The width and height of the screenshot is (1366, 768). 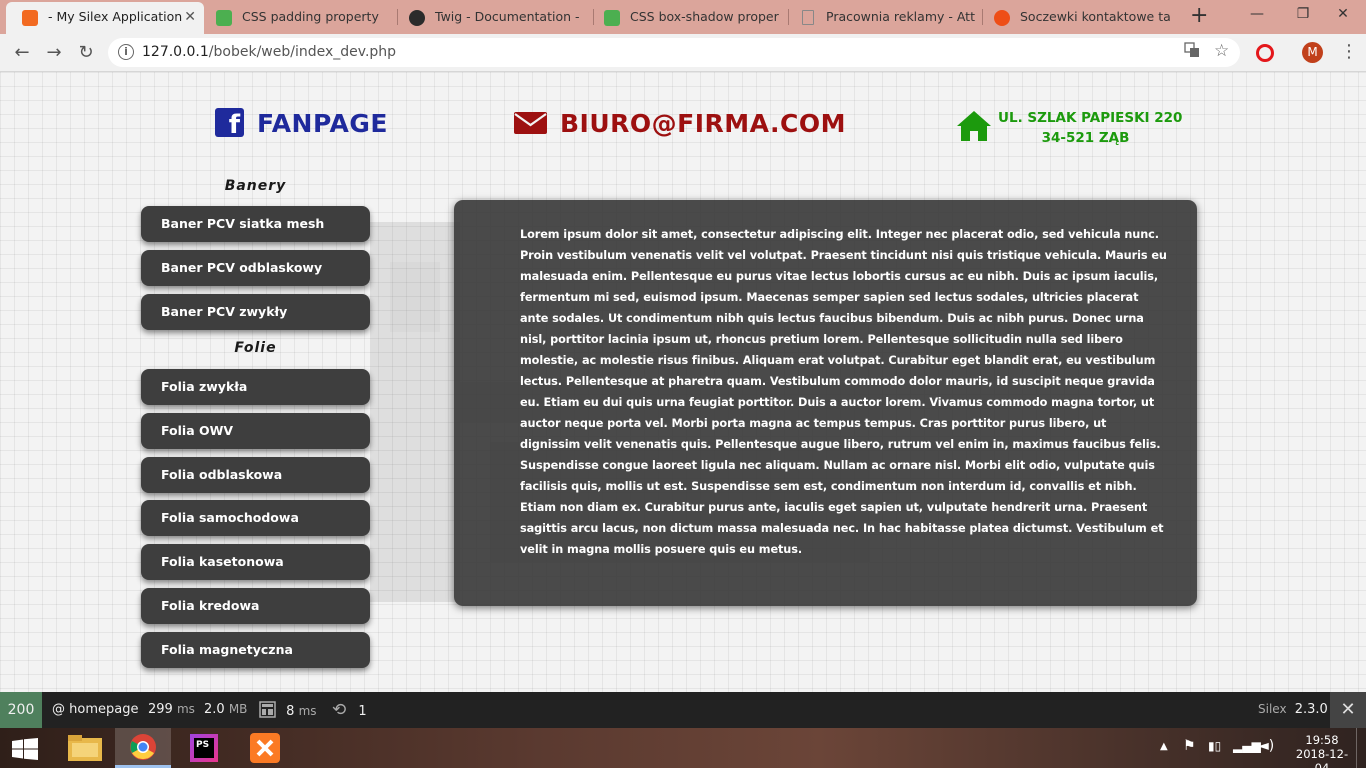 I want to click on request-time-unit: ms, so click(x=185, y=709).